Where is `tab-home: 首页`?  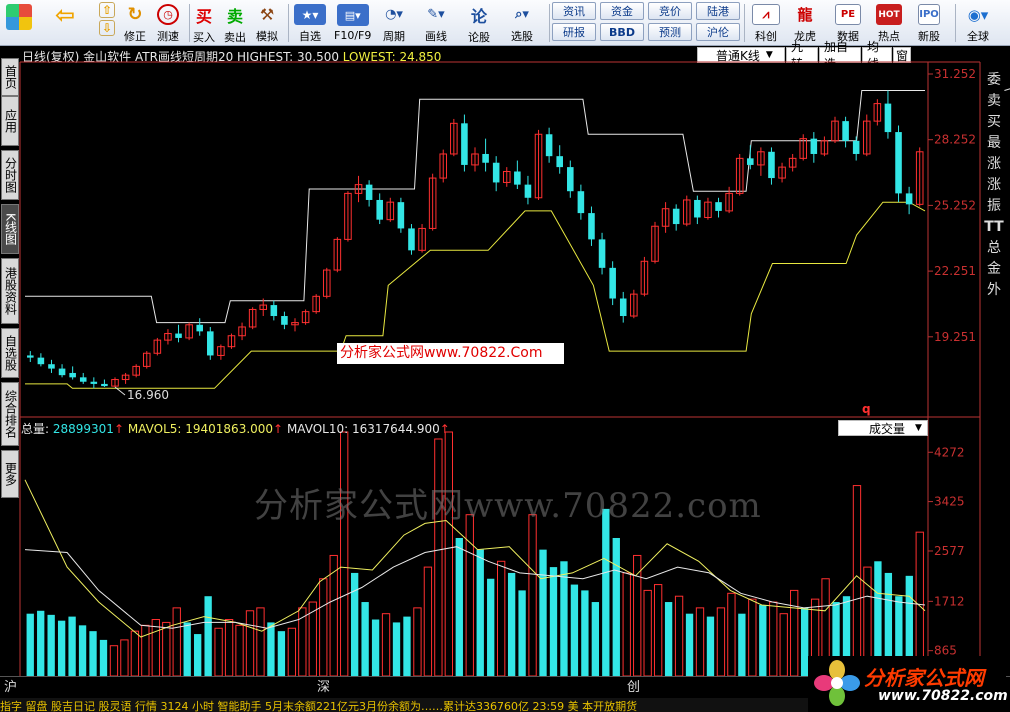
tab-home: 首页 is located at coordinates (10, 77).